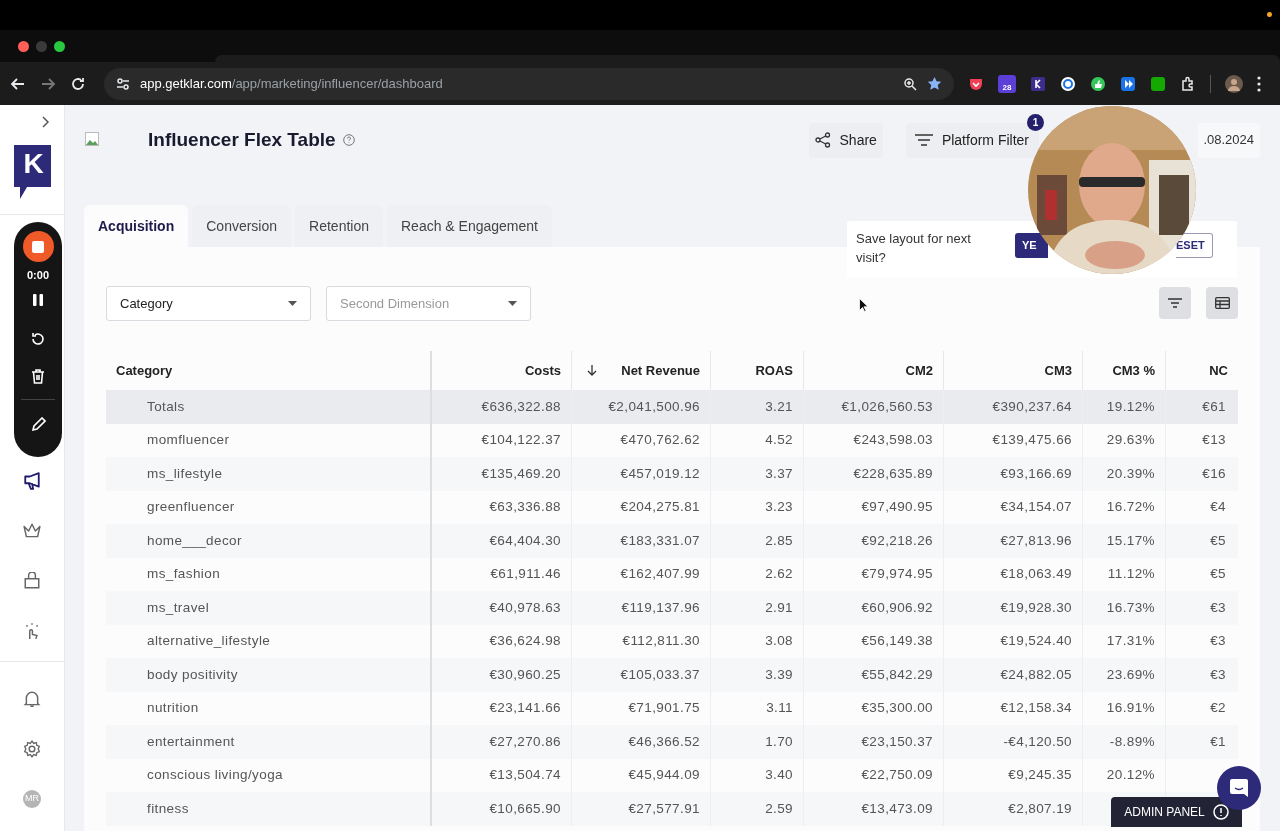 The width and height of the screenshot is (1280, 831). Describe the element at coordinates (194, 540) in the screenshot. I see `table-cell-text: home___decor` at that location.